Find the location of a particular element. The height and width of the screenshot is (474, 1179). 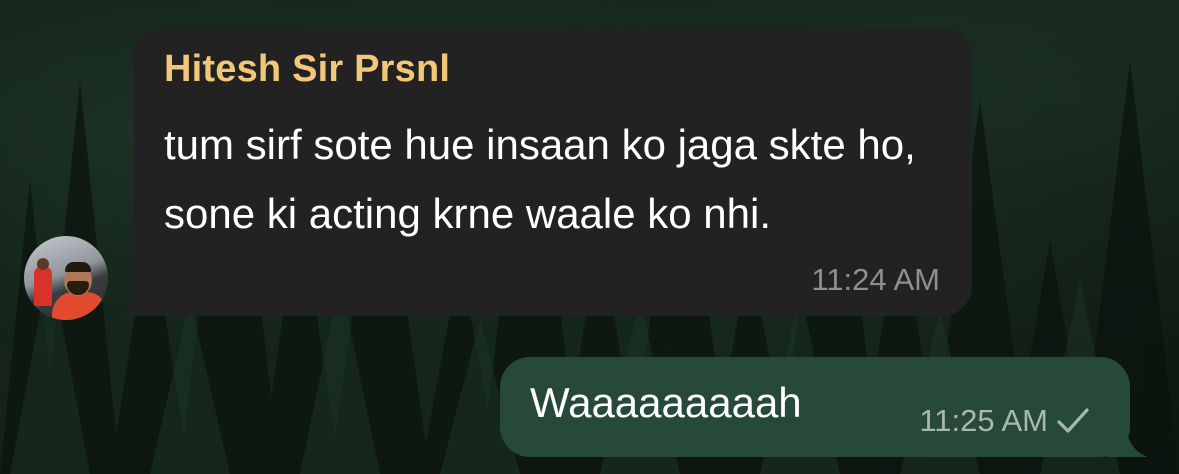

outgoing-message-bubble: Waaaaaaaaah 11:25 AM is located at coordinates (824, 407).